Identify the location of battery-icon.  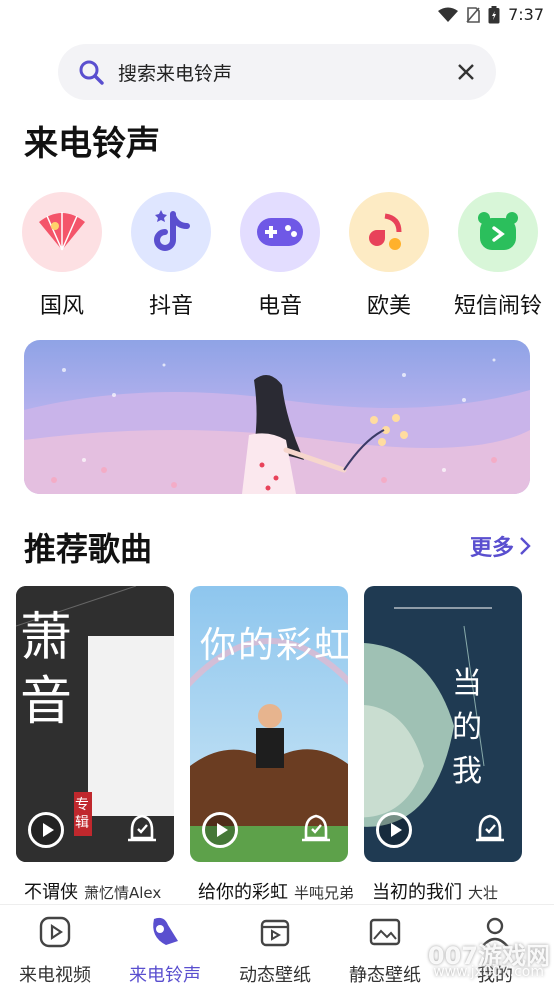
(494, 14).